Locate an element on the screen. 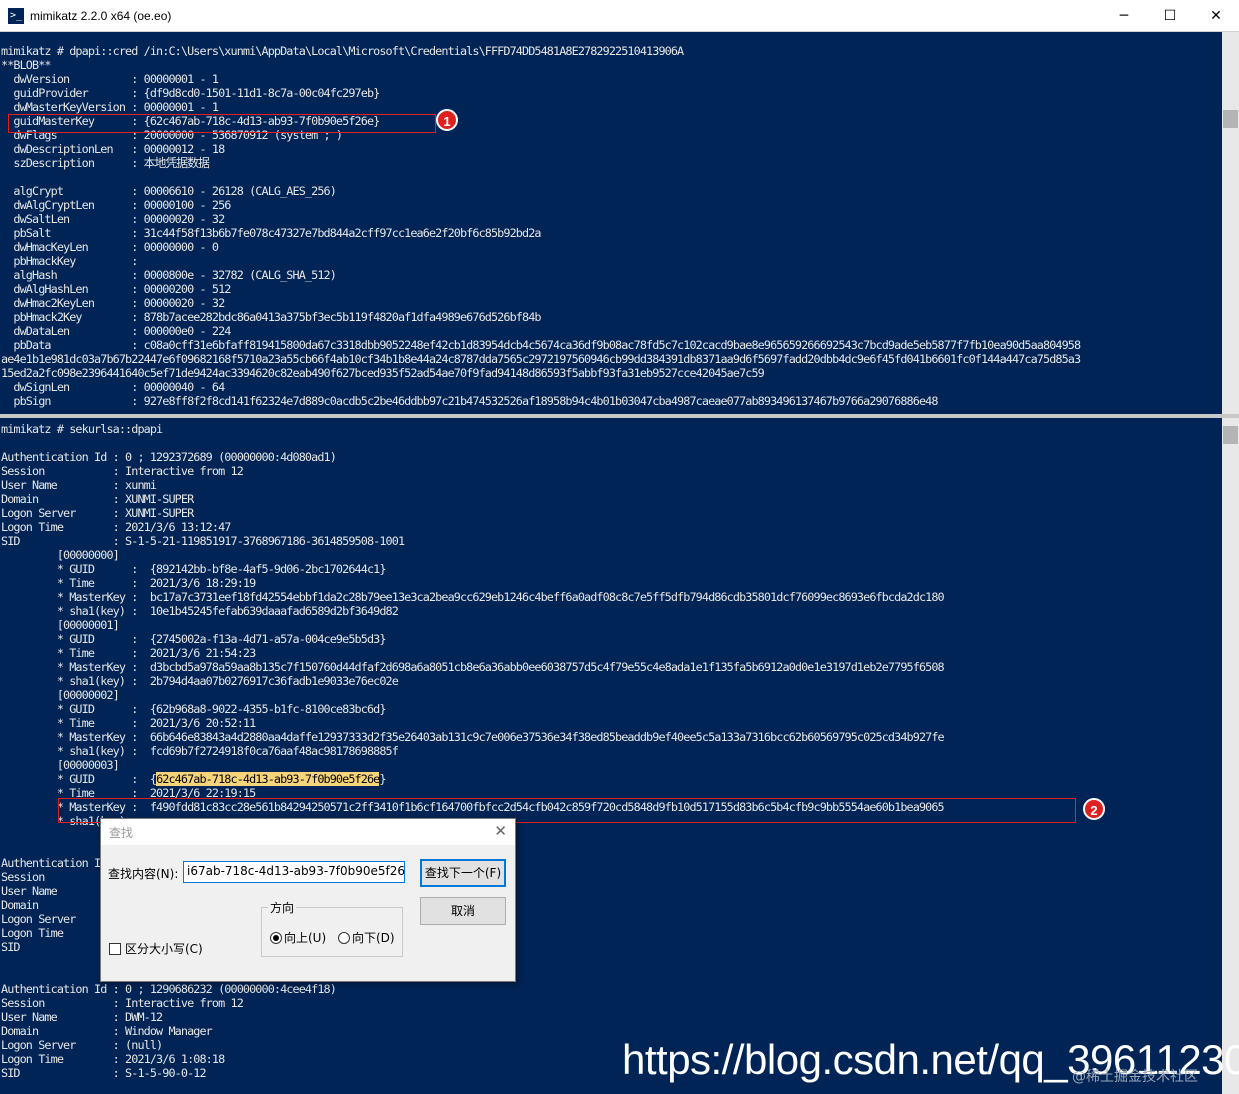 The image size is (1239, 1094). terminal-line: pbHmackKey : is located at coordinates (69, 261).